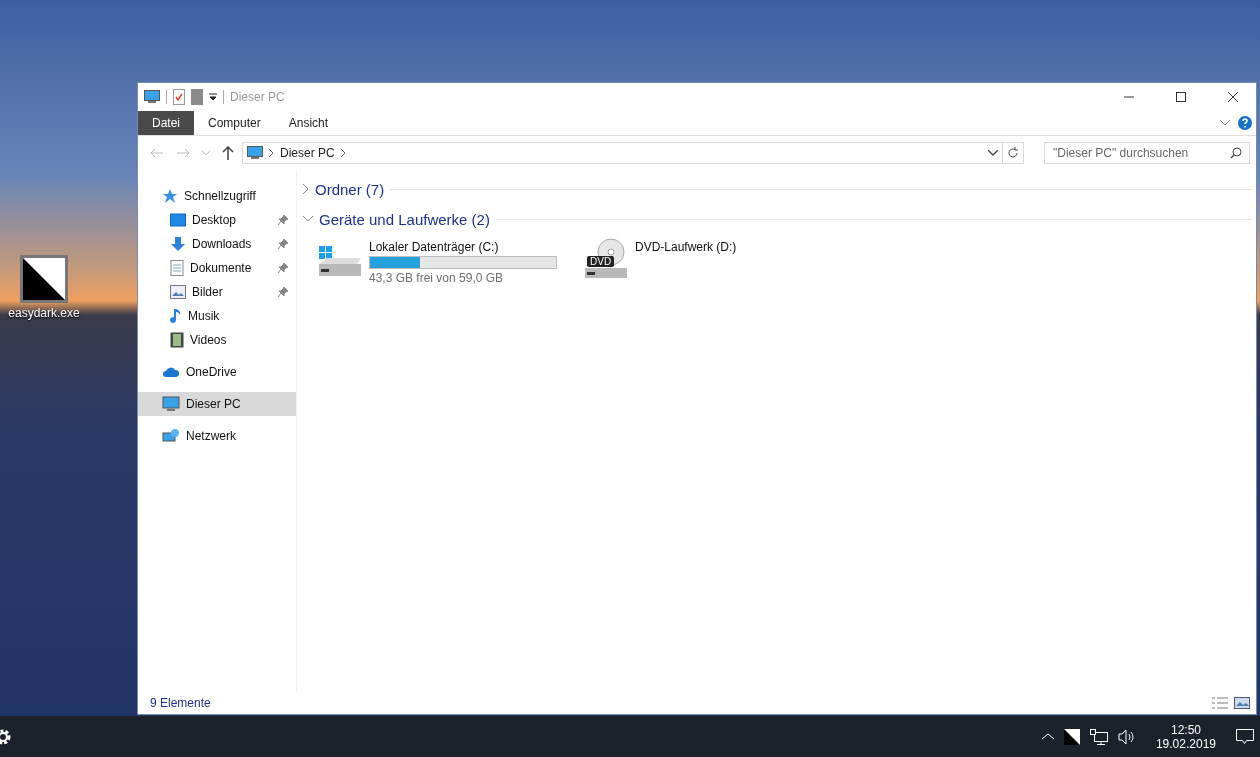 This screenshot has height=757, width=1260. I want to click on close-icon, so click(1233, 97).